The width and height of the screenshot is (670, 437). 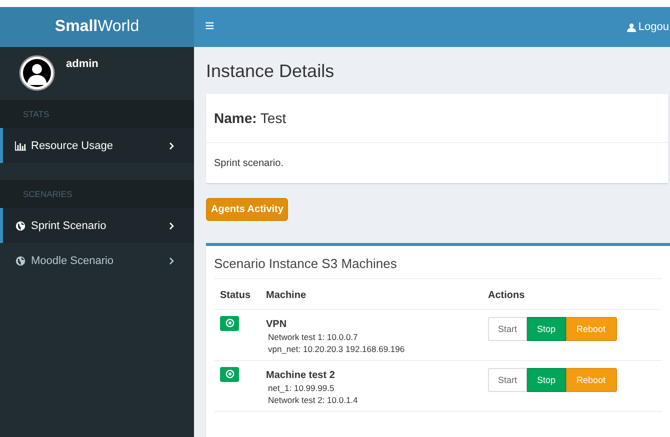 What do you see at coordinates (249, 163) in the screenshot?
I see `instance-description: Sprint scenario.` at bounding box center [249, 163].